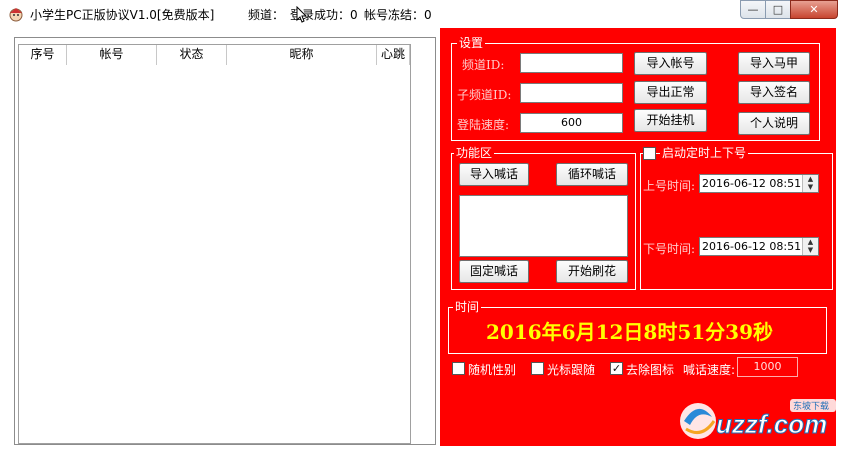  I want to click on column-header-account: 帐号, so click(112, 55).